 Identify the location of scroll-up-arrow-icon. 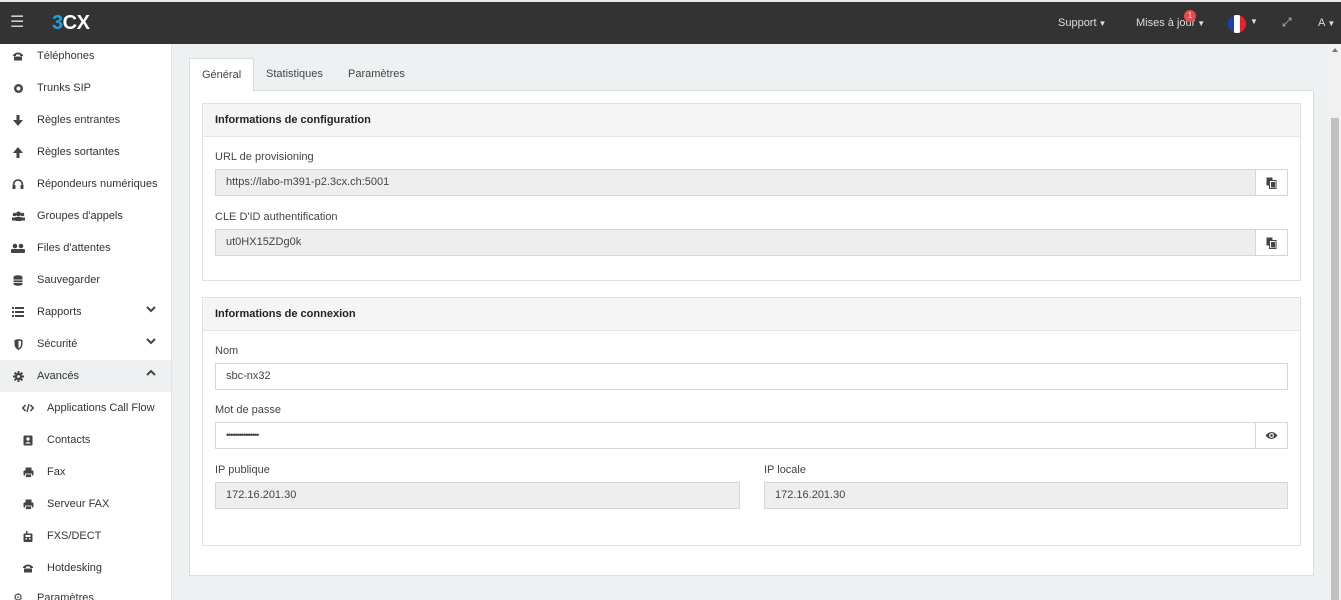
(1335, 50).